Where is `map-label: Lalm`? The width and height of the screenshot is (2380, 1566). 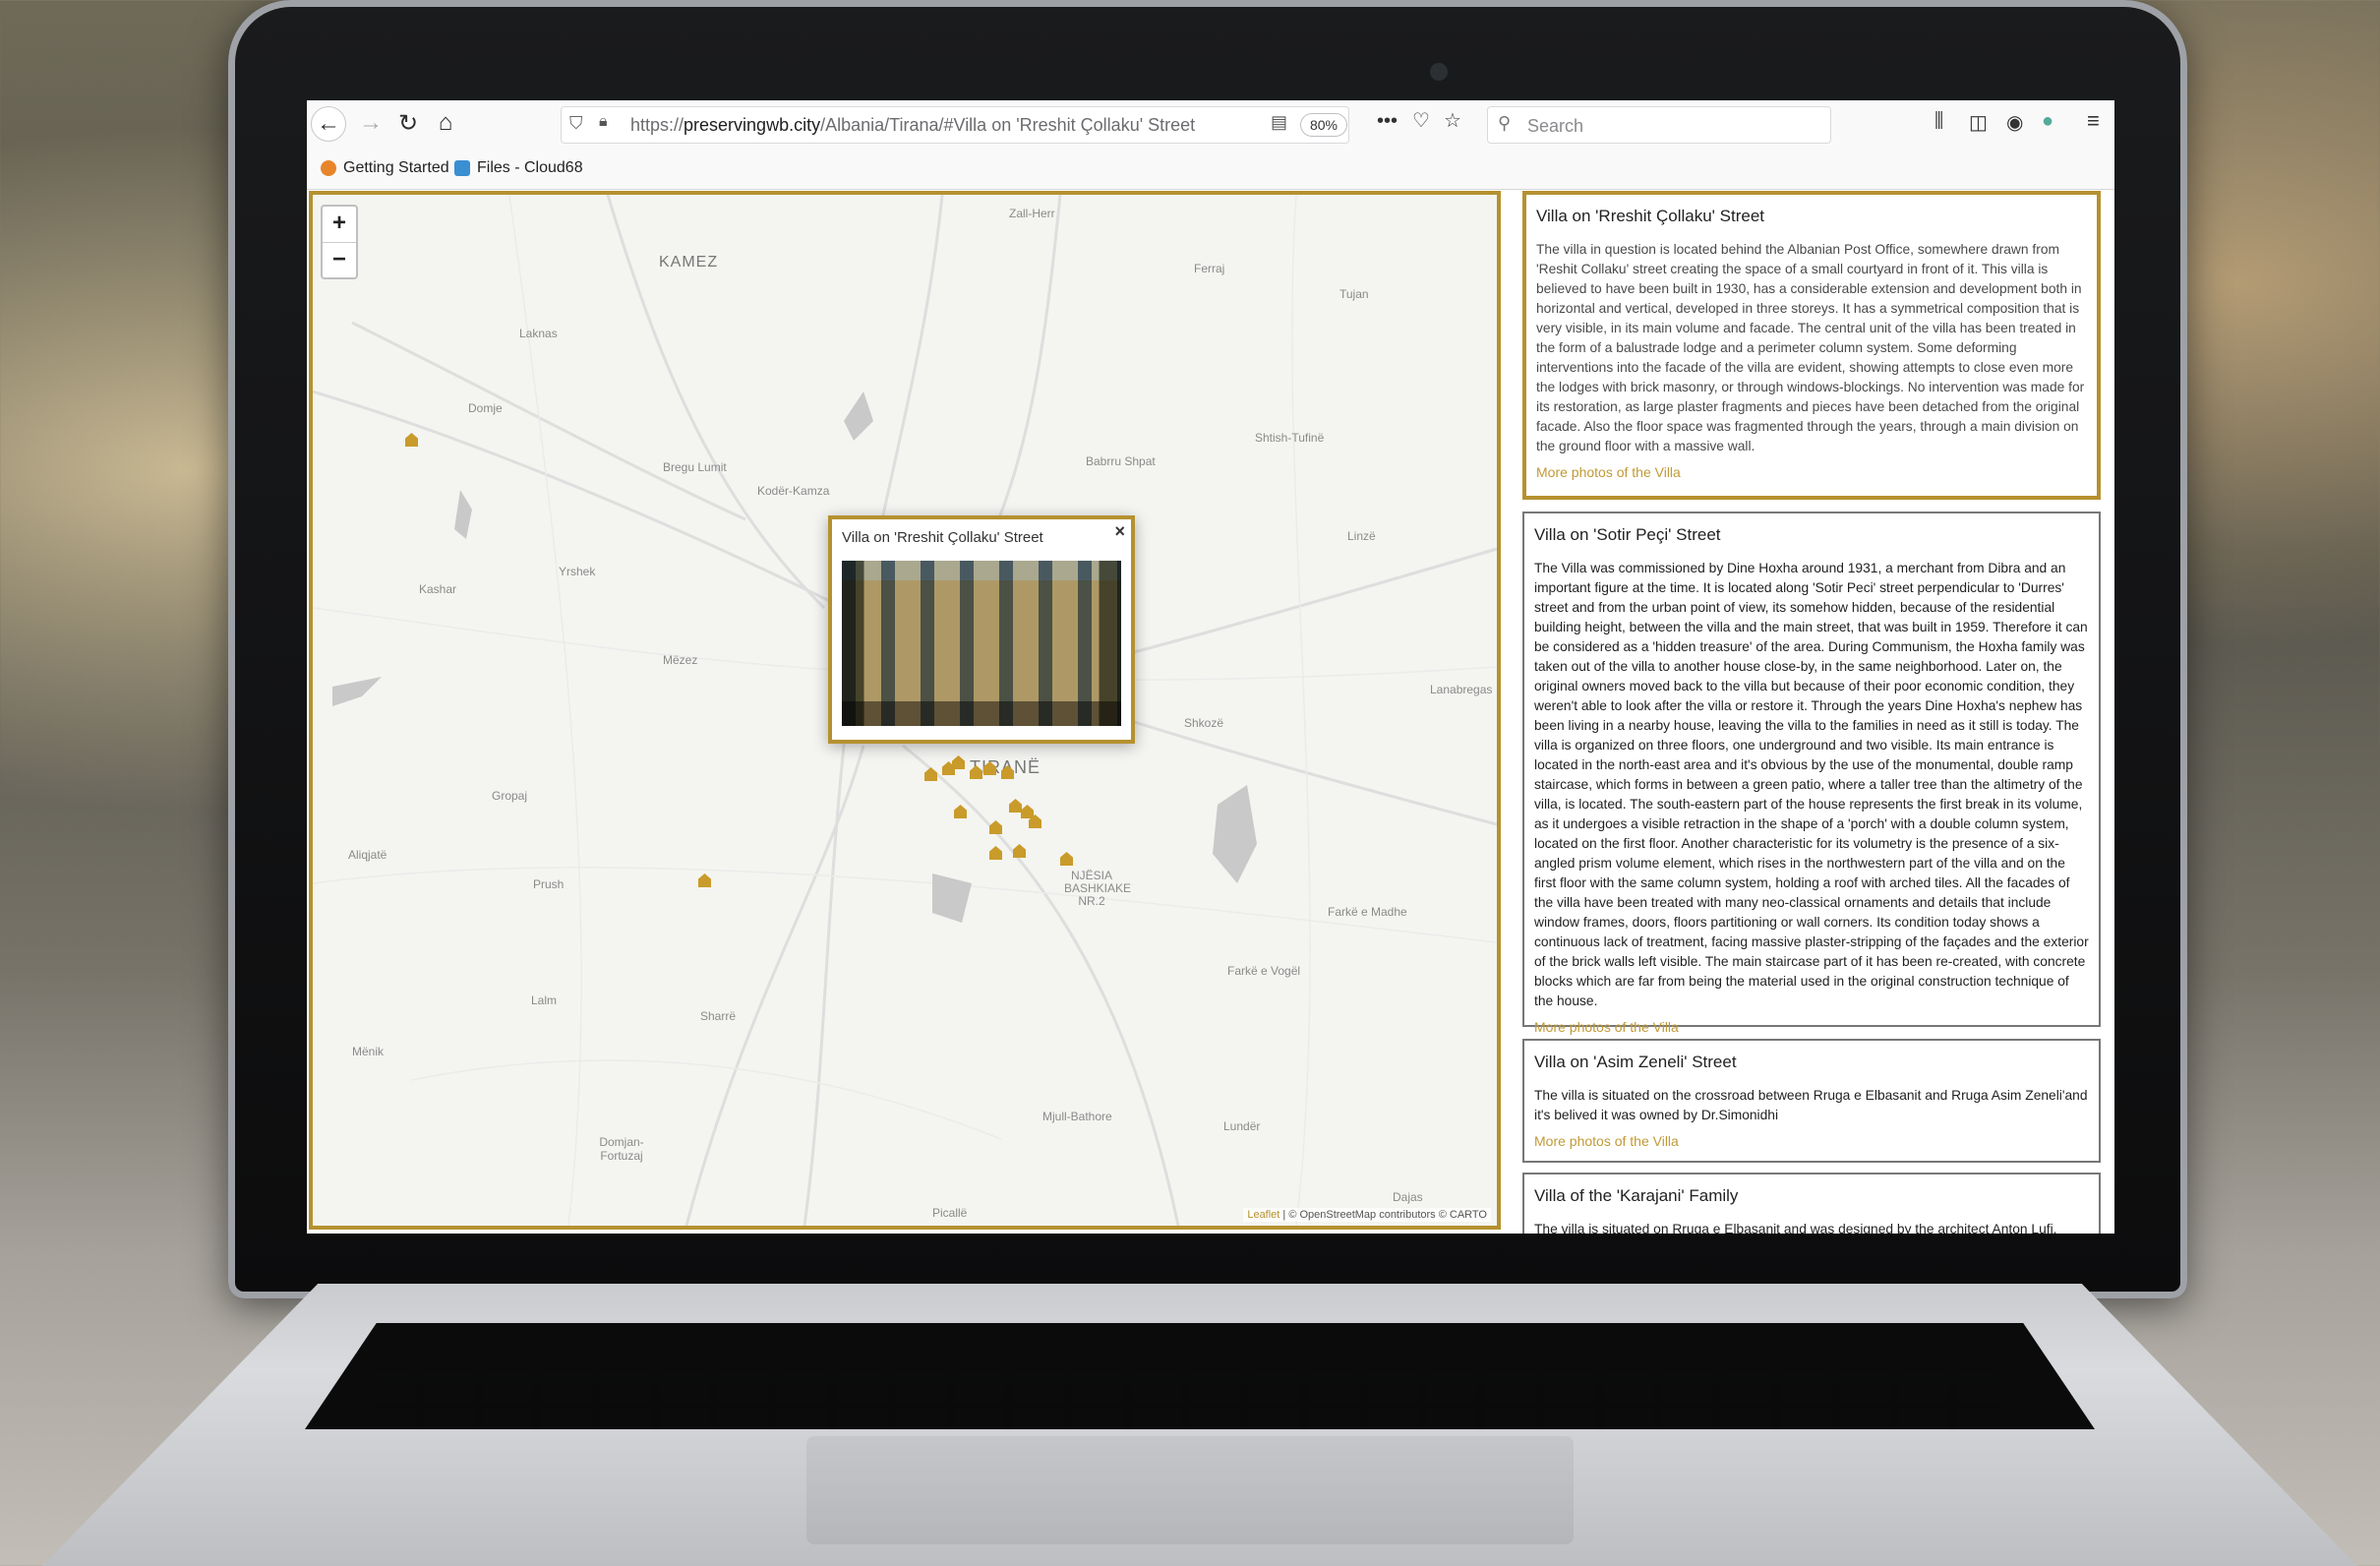 map-label: Lalm is located at coordinates (544, 1000).